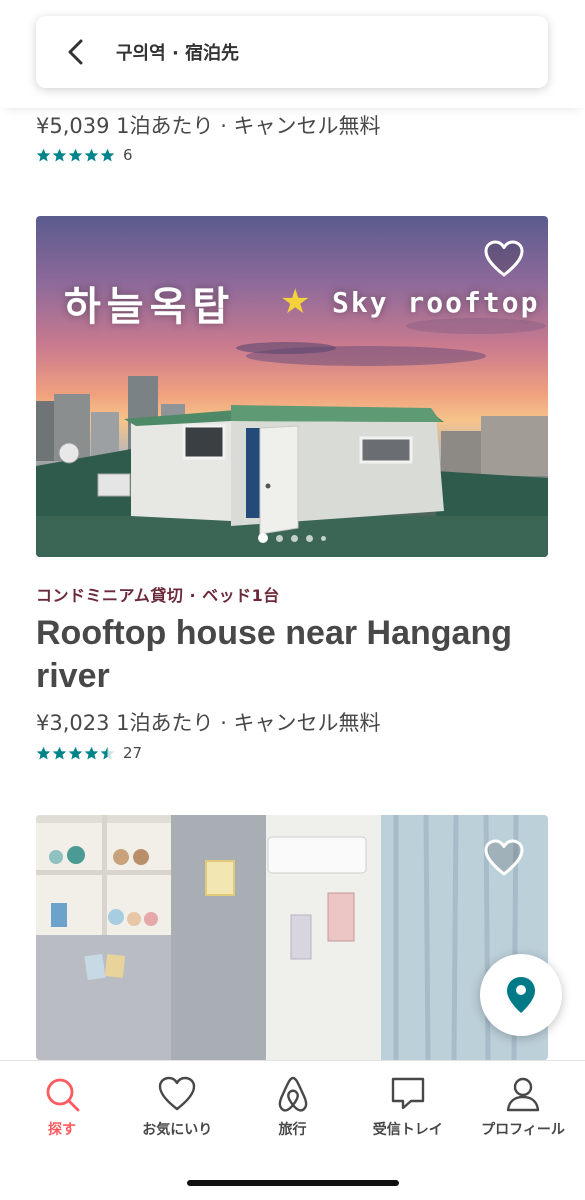 The height and width of the screenshot is (1200, 585). I want to click on review-count: 27, so click(133, 753).